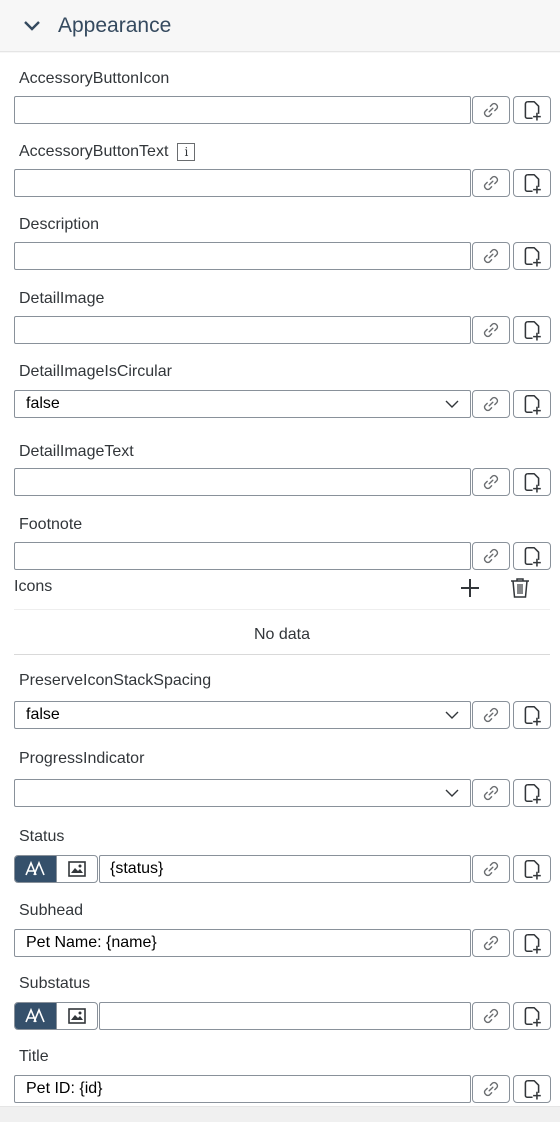  What do you see at coordinates (520, 588) in the screenshot?
I see `trash-icon` at bounding box center [520, 588].